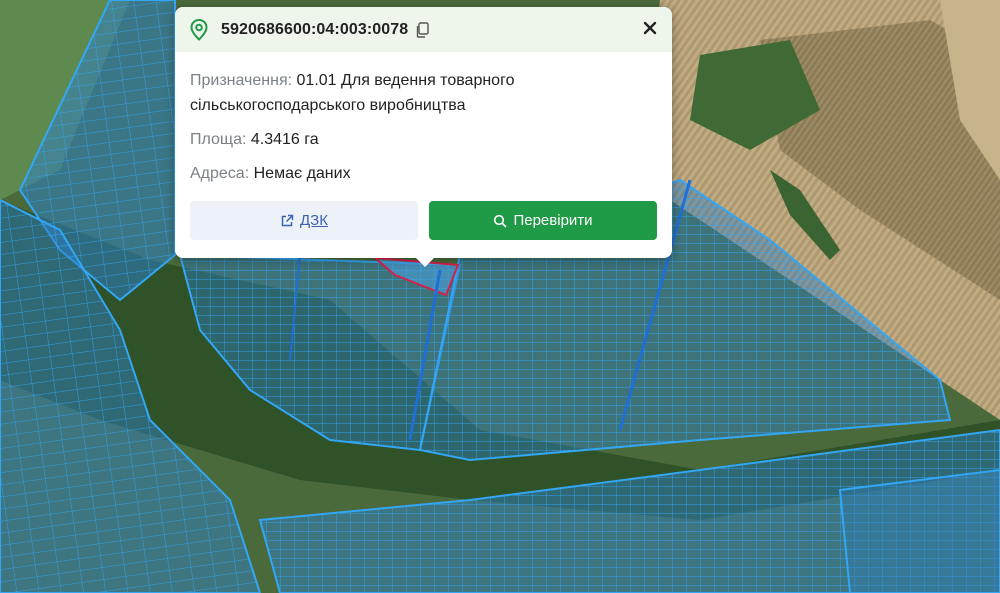 The image size is (1000, 593). I want to click on check-button: Перевірити, so click(543, 220).